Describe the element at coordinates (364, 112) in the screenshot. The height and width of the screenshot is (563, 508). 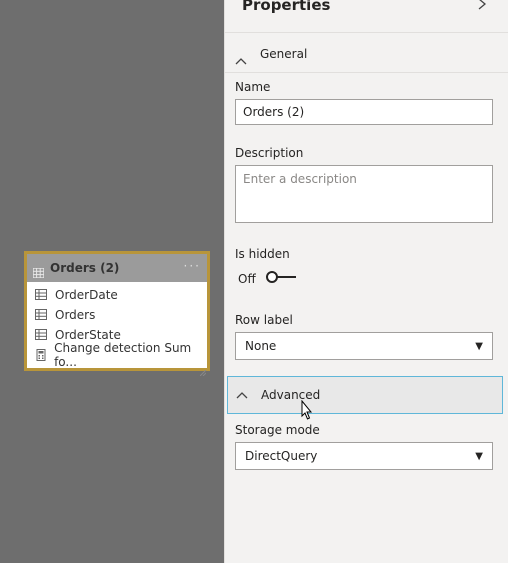
I see `name-input: Orders (2)` at that location.